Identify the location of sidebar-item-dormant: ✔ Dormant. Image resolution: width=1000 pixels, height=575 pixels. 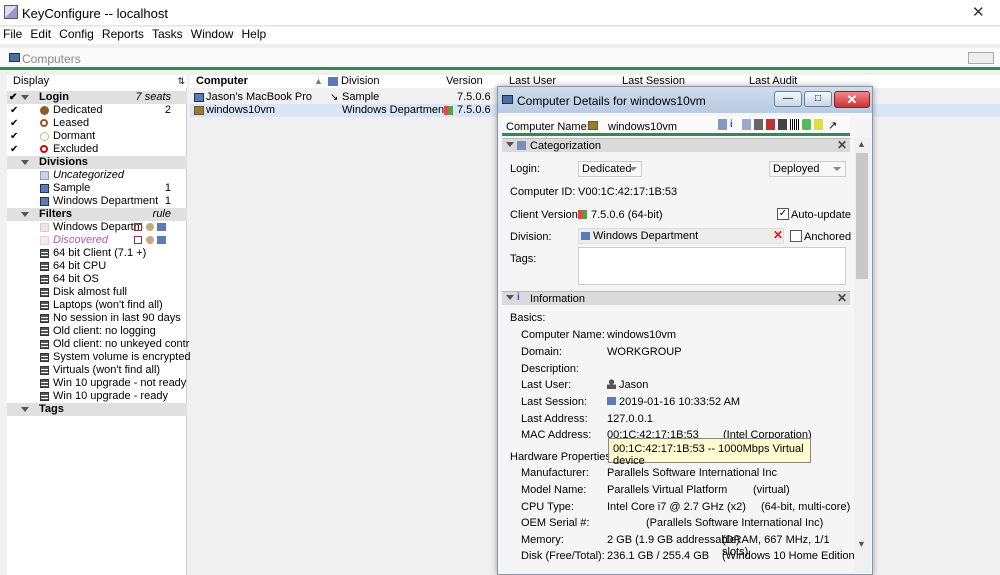
(97, 136).